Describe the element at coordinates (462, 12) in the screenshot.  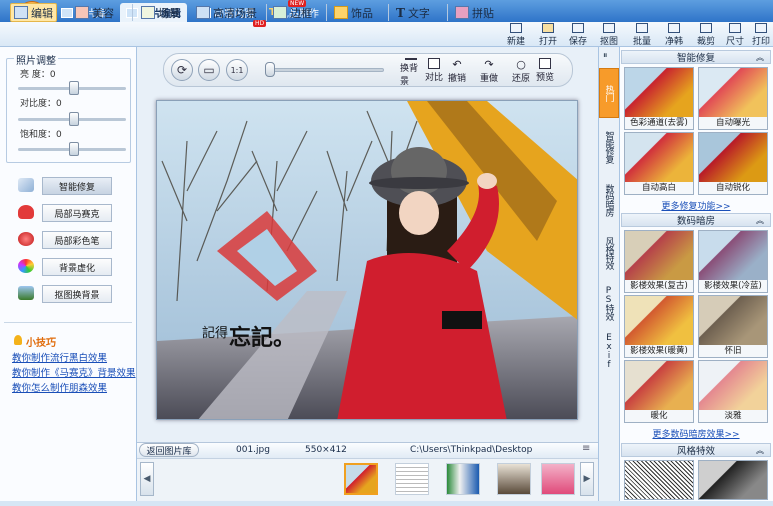
I see `collage-icon` at that location.